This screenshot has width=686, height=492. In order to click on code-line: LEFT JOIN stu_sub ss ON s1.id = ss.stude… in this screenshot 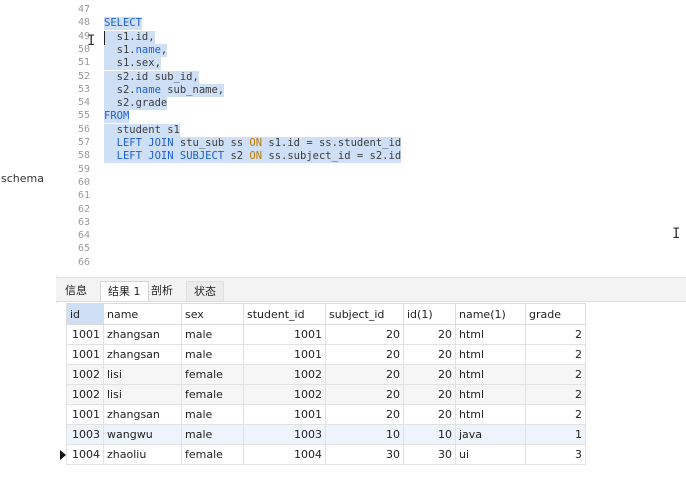, I will do `click(253, 143)`.